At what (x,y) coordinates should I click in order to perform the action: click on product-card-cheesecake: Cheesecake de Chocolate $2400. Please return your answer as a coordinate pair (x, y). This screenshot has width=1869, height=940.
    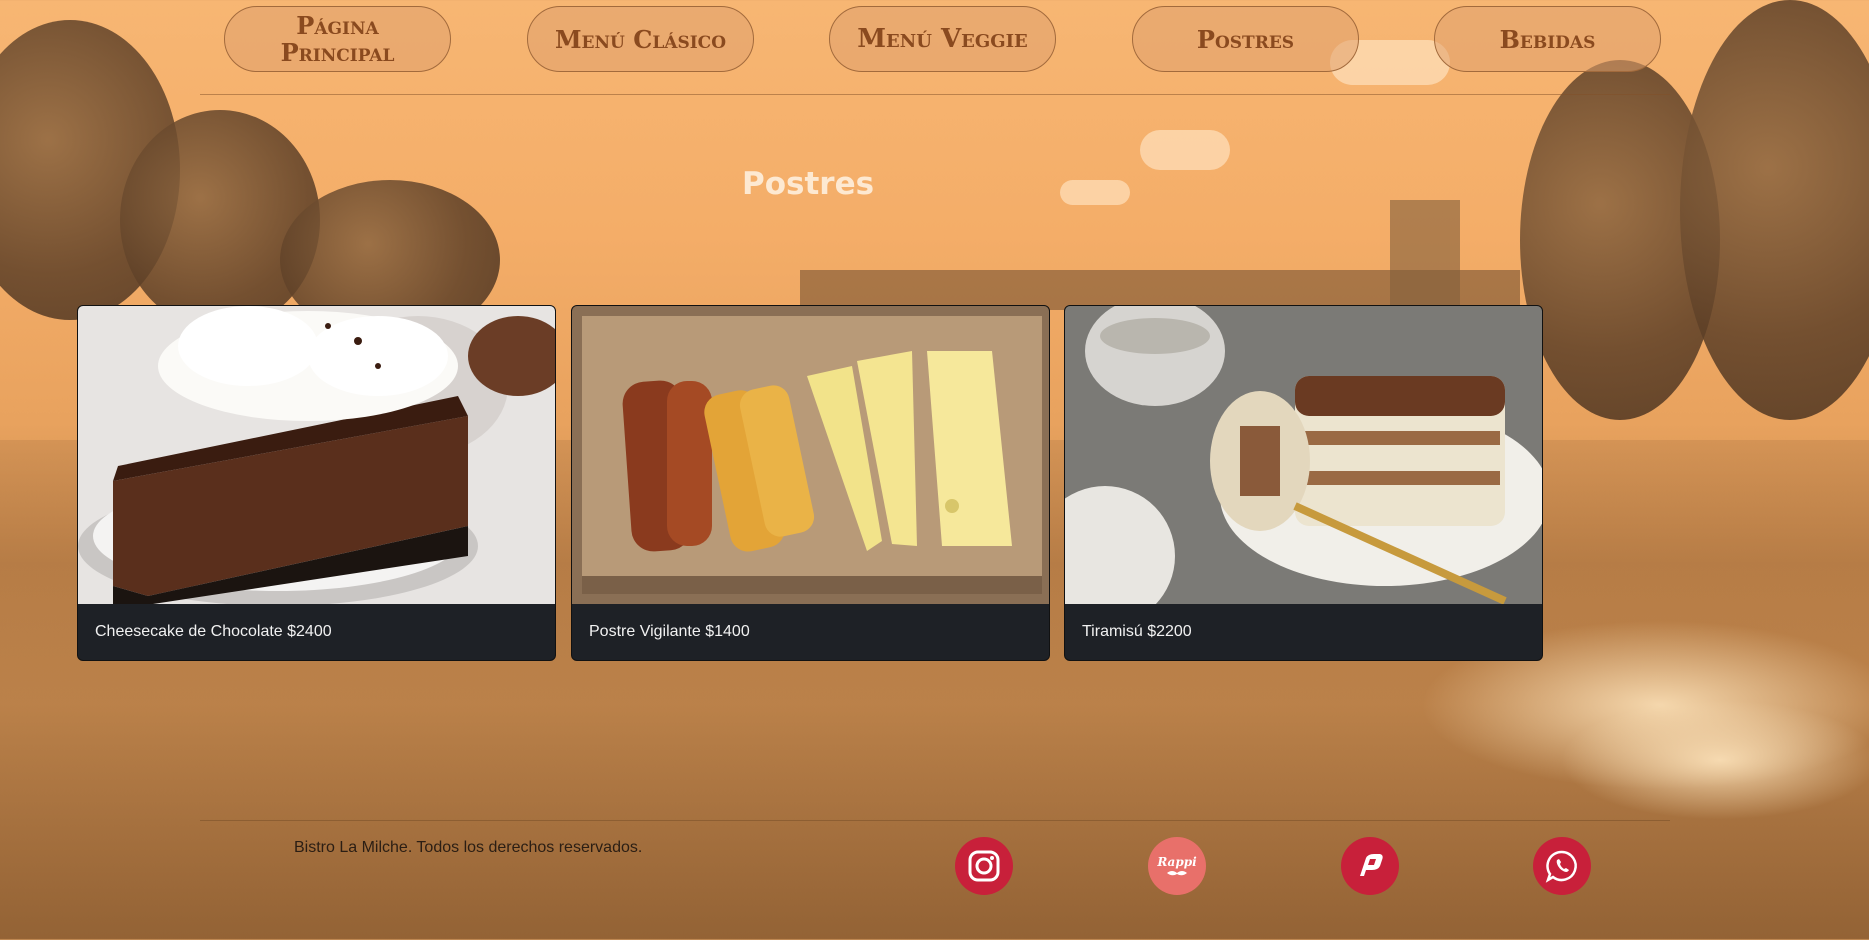
    Looking at the image, I should click on (316, 483).